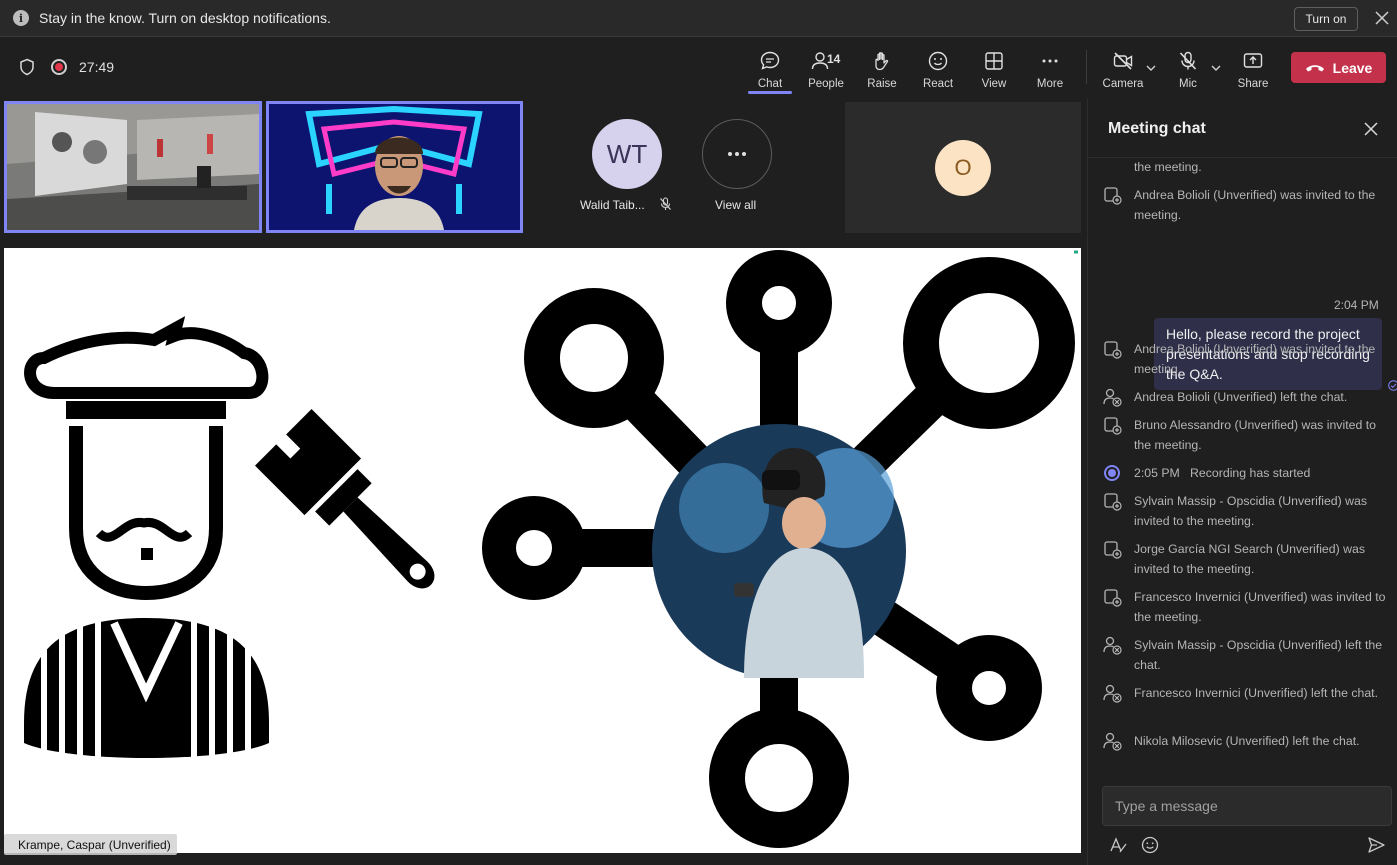  What do you see at coordinates (882, 61) in the screenshot?
I see `hand-icon` at bounding box center [882, 61].